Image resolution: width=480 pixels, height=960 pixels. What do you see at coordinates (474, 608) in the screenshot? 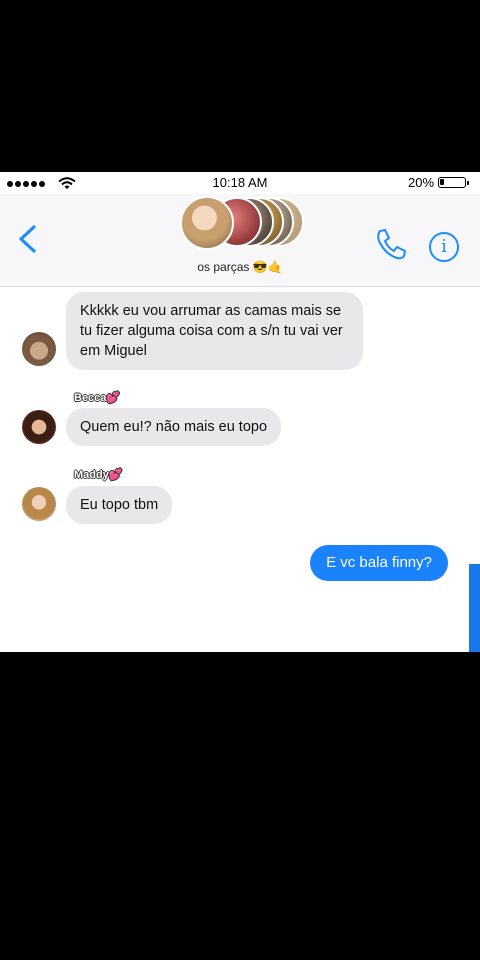
I see `scroll-indicator` at bounding box center [474, 608].